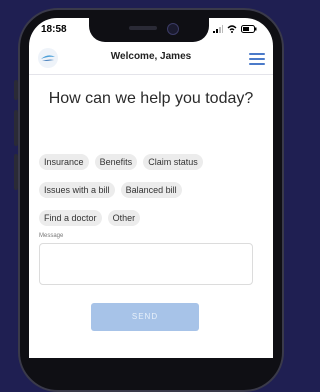  Describe the element at coordinates (173, 162) in the screenshot. I see `topic-chip-claim-status: Claim status` at that location.